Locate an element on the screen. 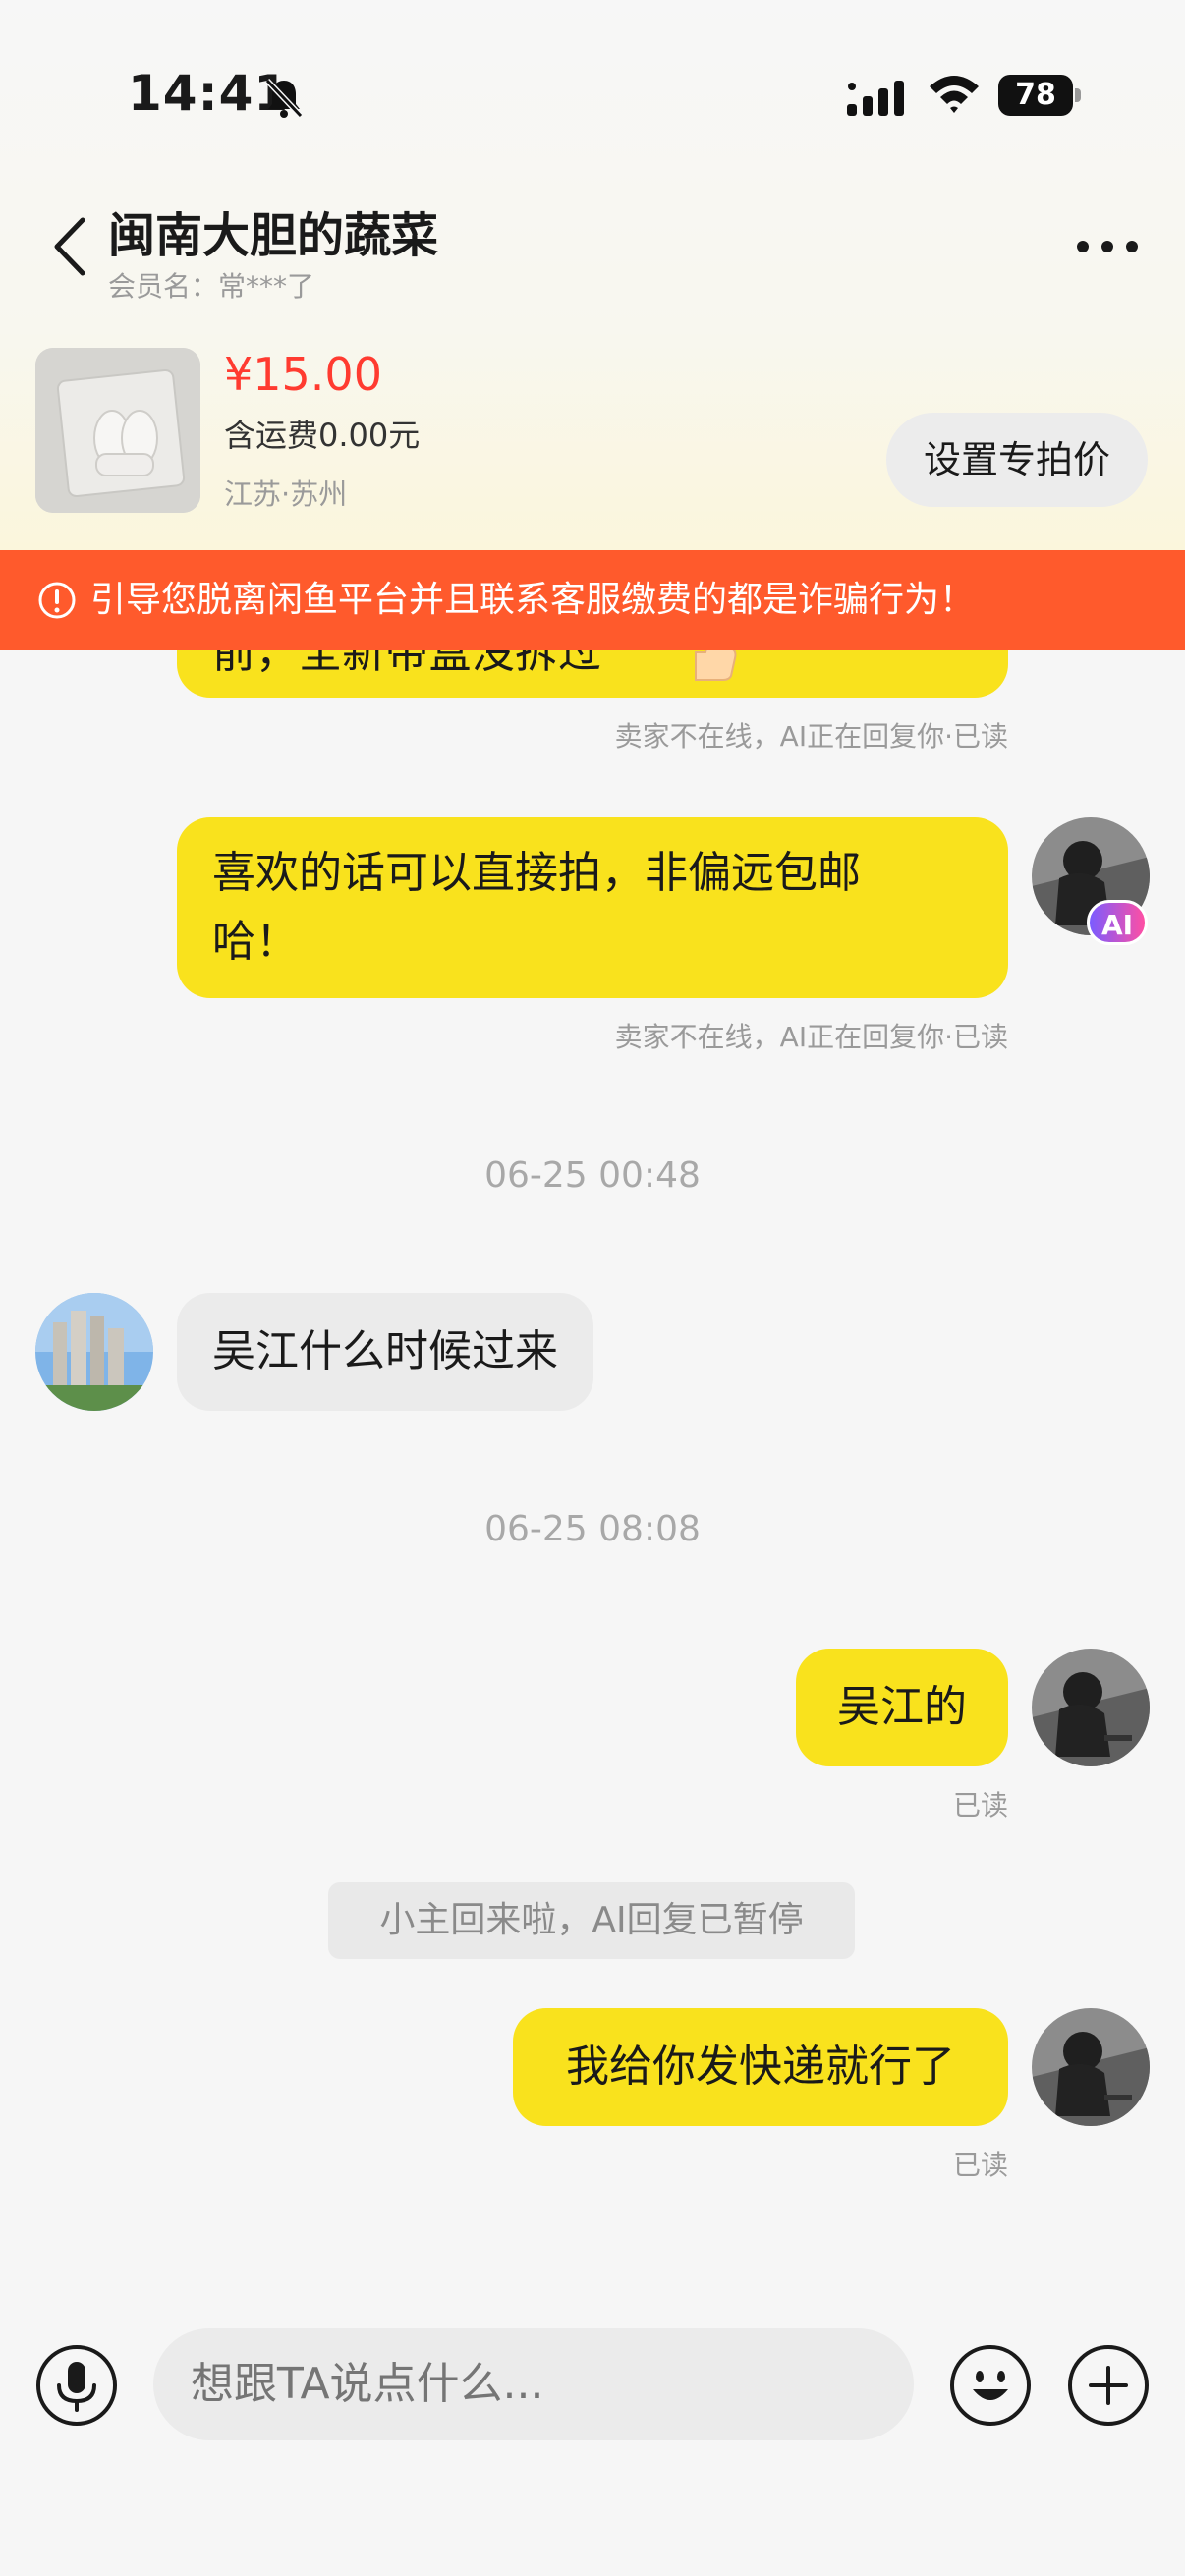 This screenshot has width=1185, height=2576. product-price: ¥15.00 is located at coordinates (303, 374).